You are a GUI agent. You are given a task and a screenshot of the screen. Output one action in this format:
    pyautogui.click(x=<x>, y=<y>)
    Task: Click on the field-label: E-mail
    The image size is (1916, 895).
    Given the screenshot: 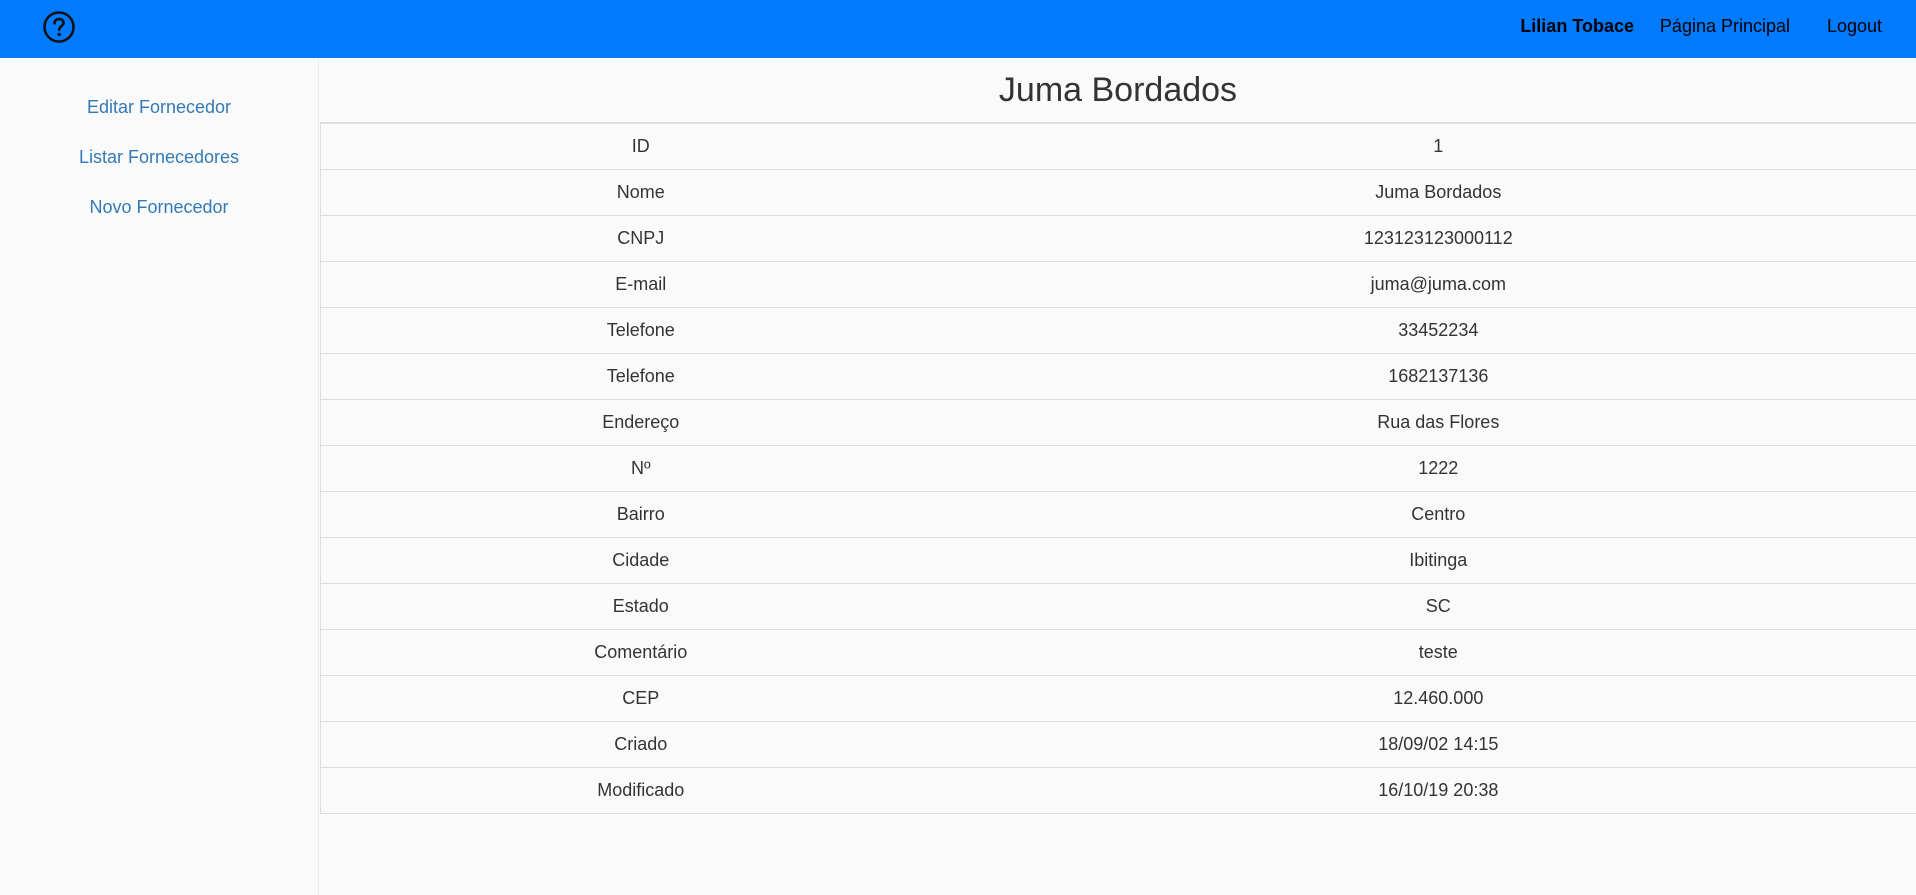 What is the action you would take?
    pyautogui.click(x=640, y=284)
    